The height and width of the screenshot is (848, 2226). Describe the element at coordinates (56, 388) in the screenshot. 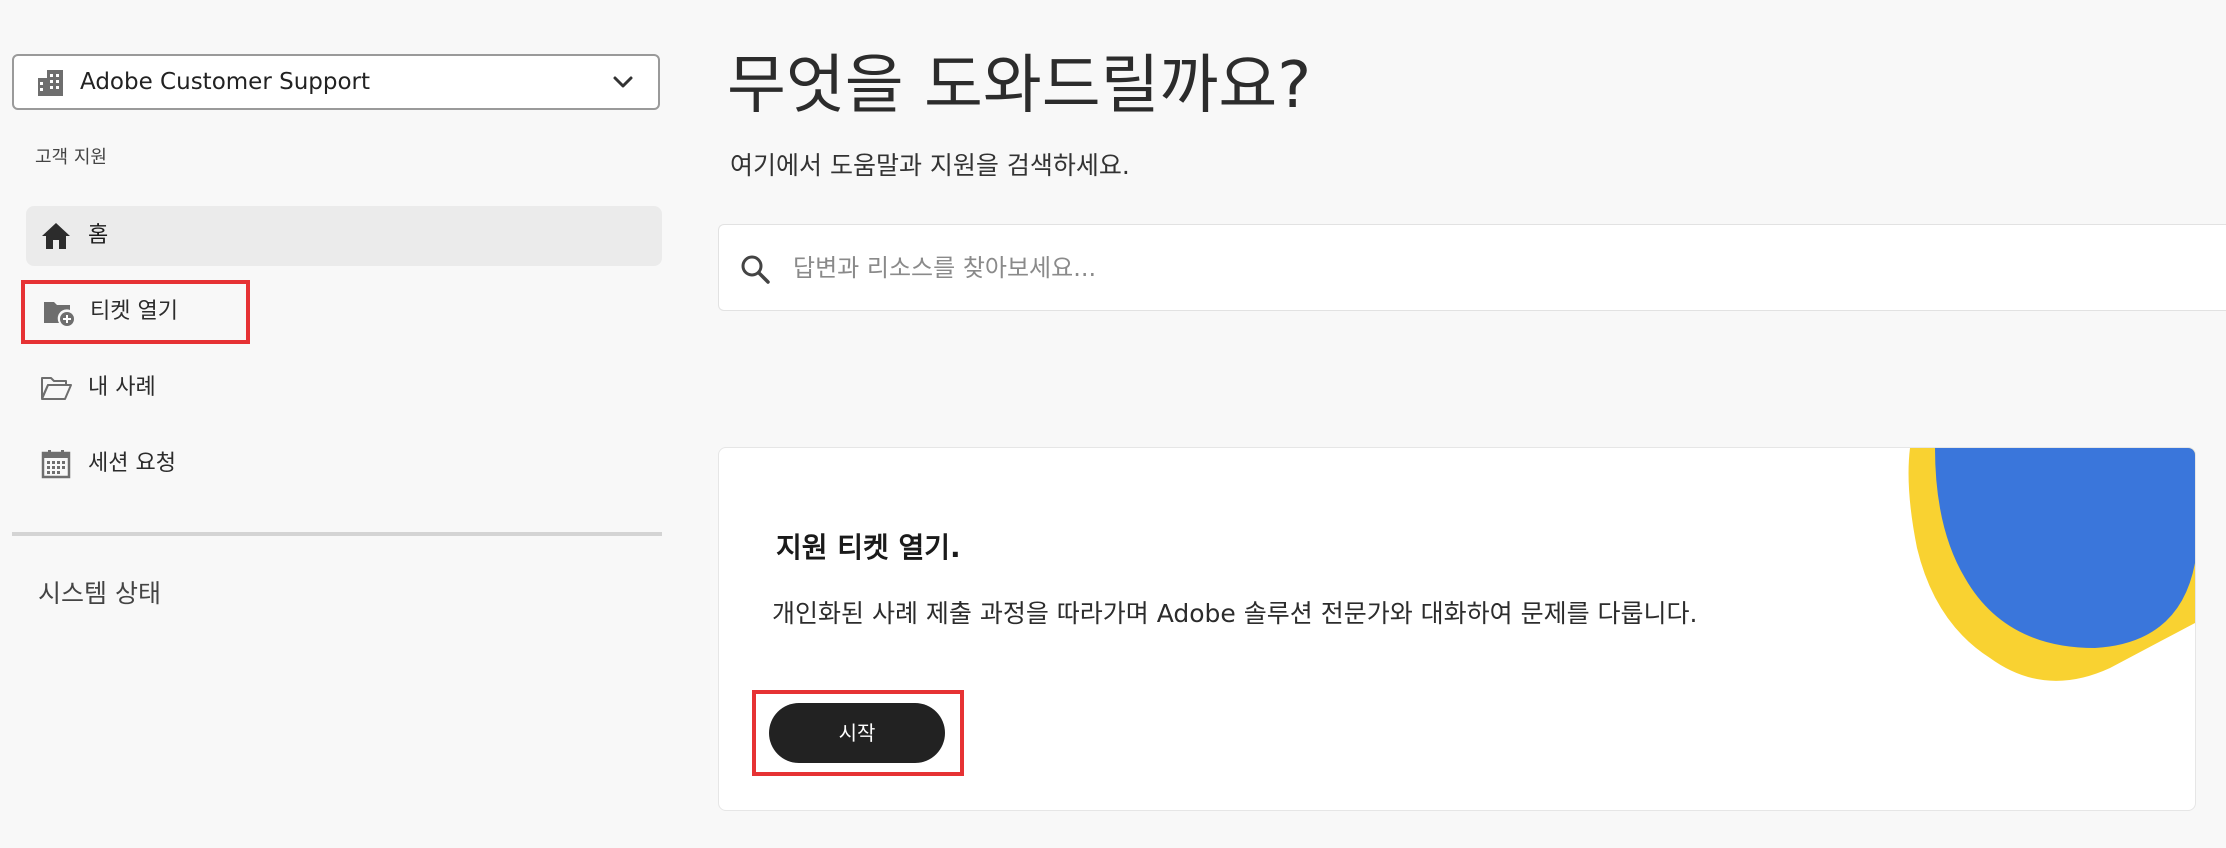

I see `folder-open-icon` at that location.